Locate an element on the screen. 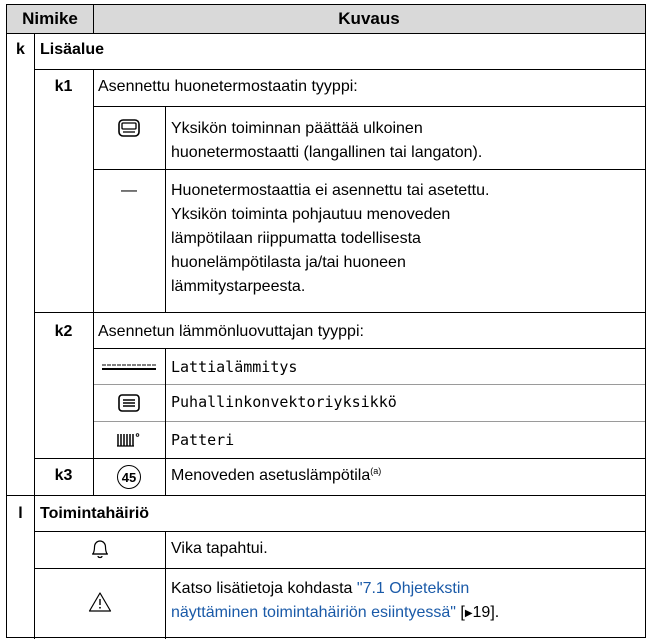  section-k-title: Lisäalue is located at coordinates (72, 49).